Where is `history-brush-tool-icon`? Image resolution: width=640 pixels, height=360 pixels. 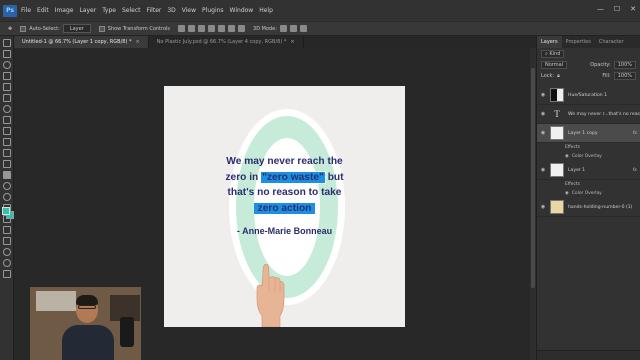 history-brush-tool-icon is located at coordinates (6, 153).